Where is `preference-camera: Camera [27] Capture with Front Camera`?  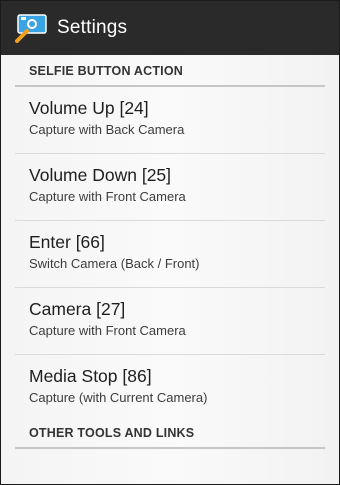 preference-camera: Camera [27] Capture with Front Camera is located at coordinates (170, 321).